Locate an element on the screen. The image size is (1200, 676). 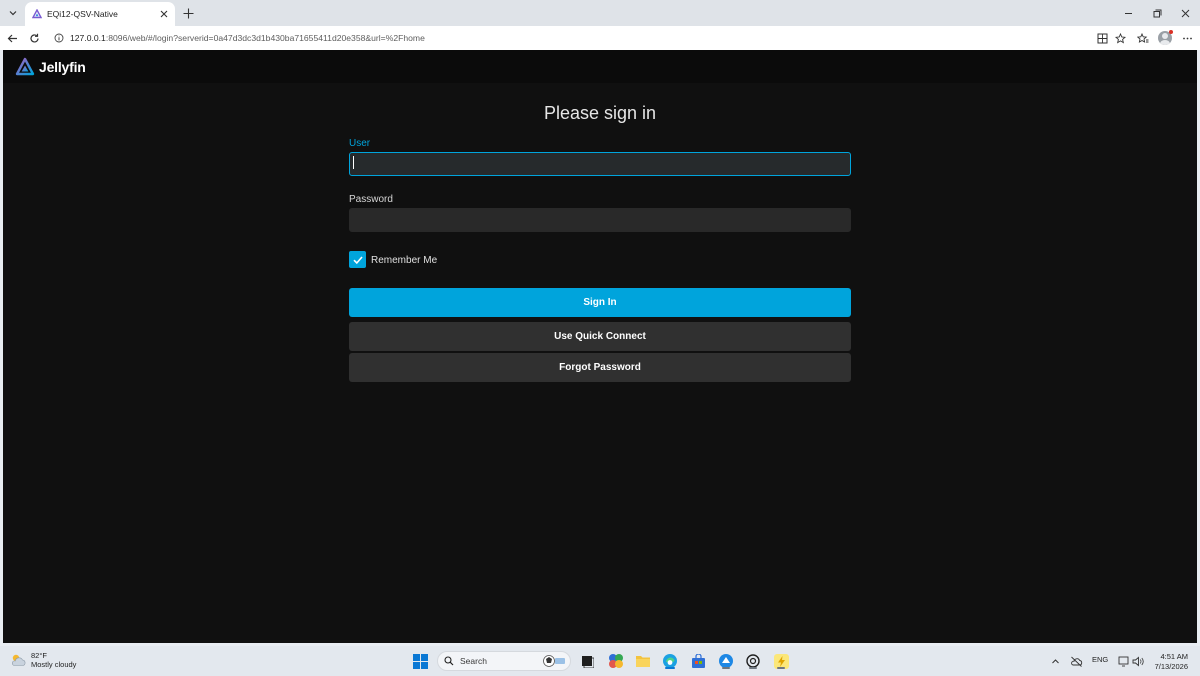
start-button is located at coordinates (420, 661).